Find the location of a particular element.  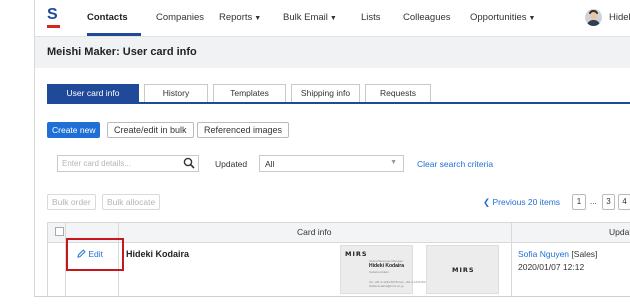

nav-bulk-email: Bulk Email ▼ is located at coordinates (310, 17).